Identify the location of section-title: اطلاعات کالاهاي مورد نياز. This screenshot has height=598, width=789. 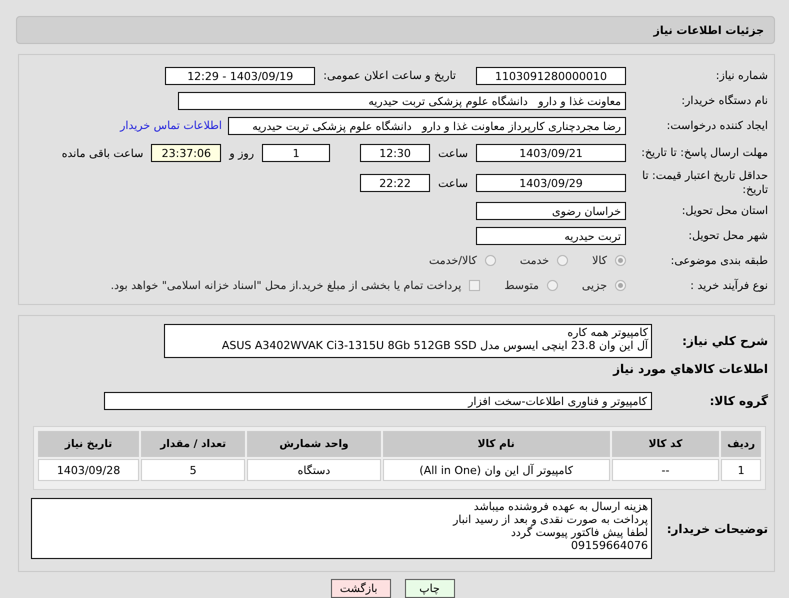
(690, 369).